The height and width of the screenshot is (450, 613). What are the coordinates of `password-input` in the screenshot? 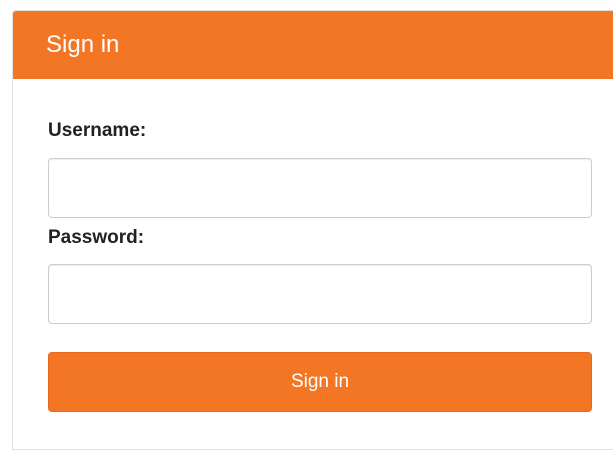 It's located at (320, 294).